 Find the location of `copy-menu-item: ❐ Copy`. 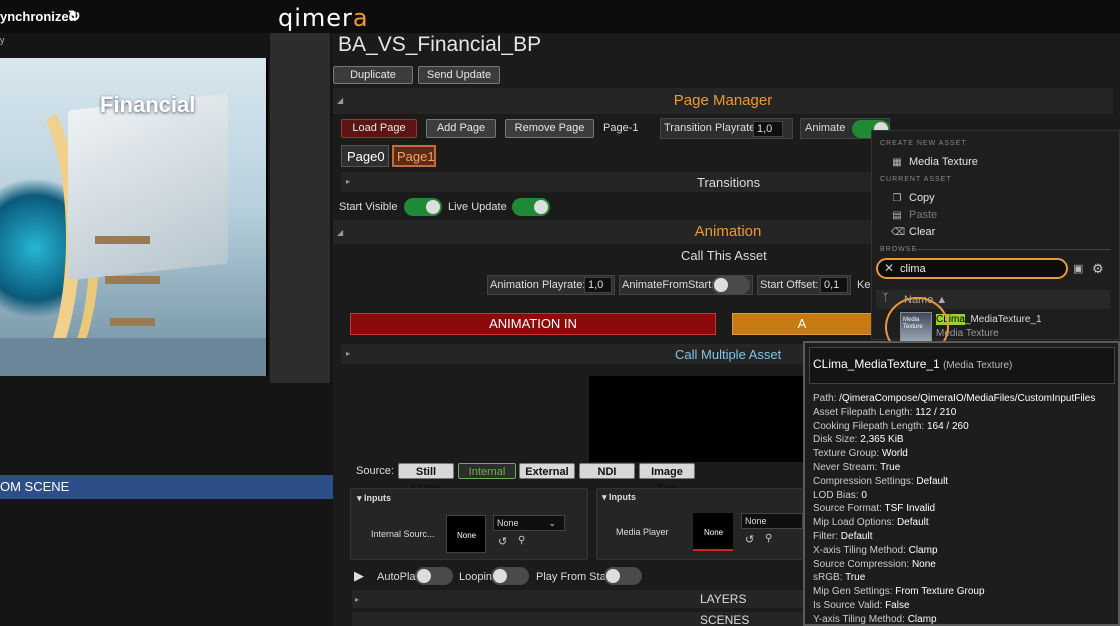

copy-menu-item: ❐ Copy is located at coordinates (913, 198).